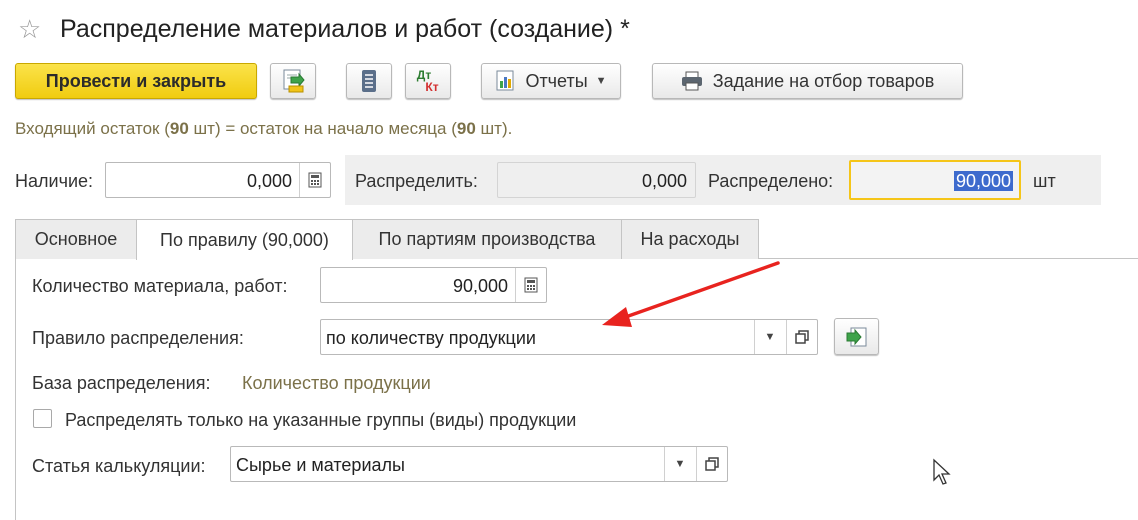 The height and width of the screenshot is (520, 1138). I want to click on distributed-label: Распределено:, so click(771, 181).